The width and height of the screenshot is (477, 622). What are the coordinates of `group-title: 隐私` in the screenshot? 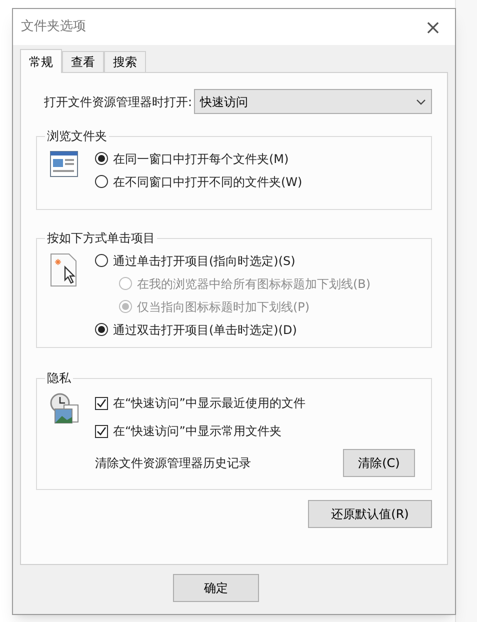 It's located at (59, 378).